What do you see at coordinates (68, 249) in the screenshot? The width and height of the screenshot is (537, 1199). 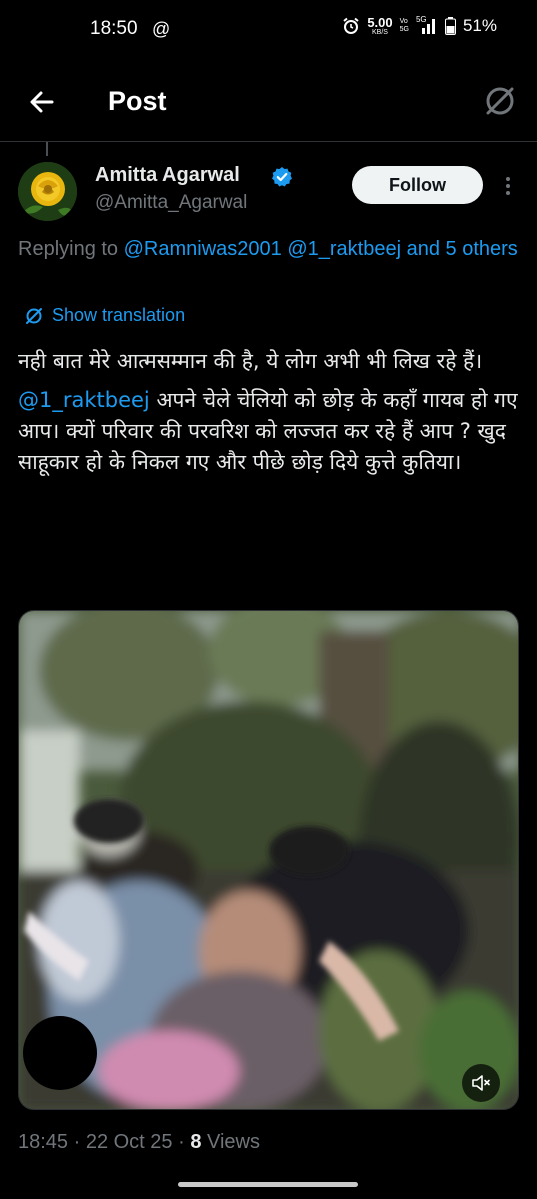 I see `replying-prefix: Replying to` at bounding box center [68, 249].